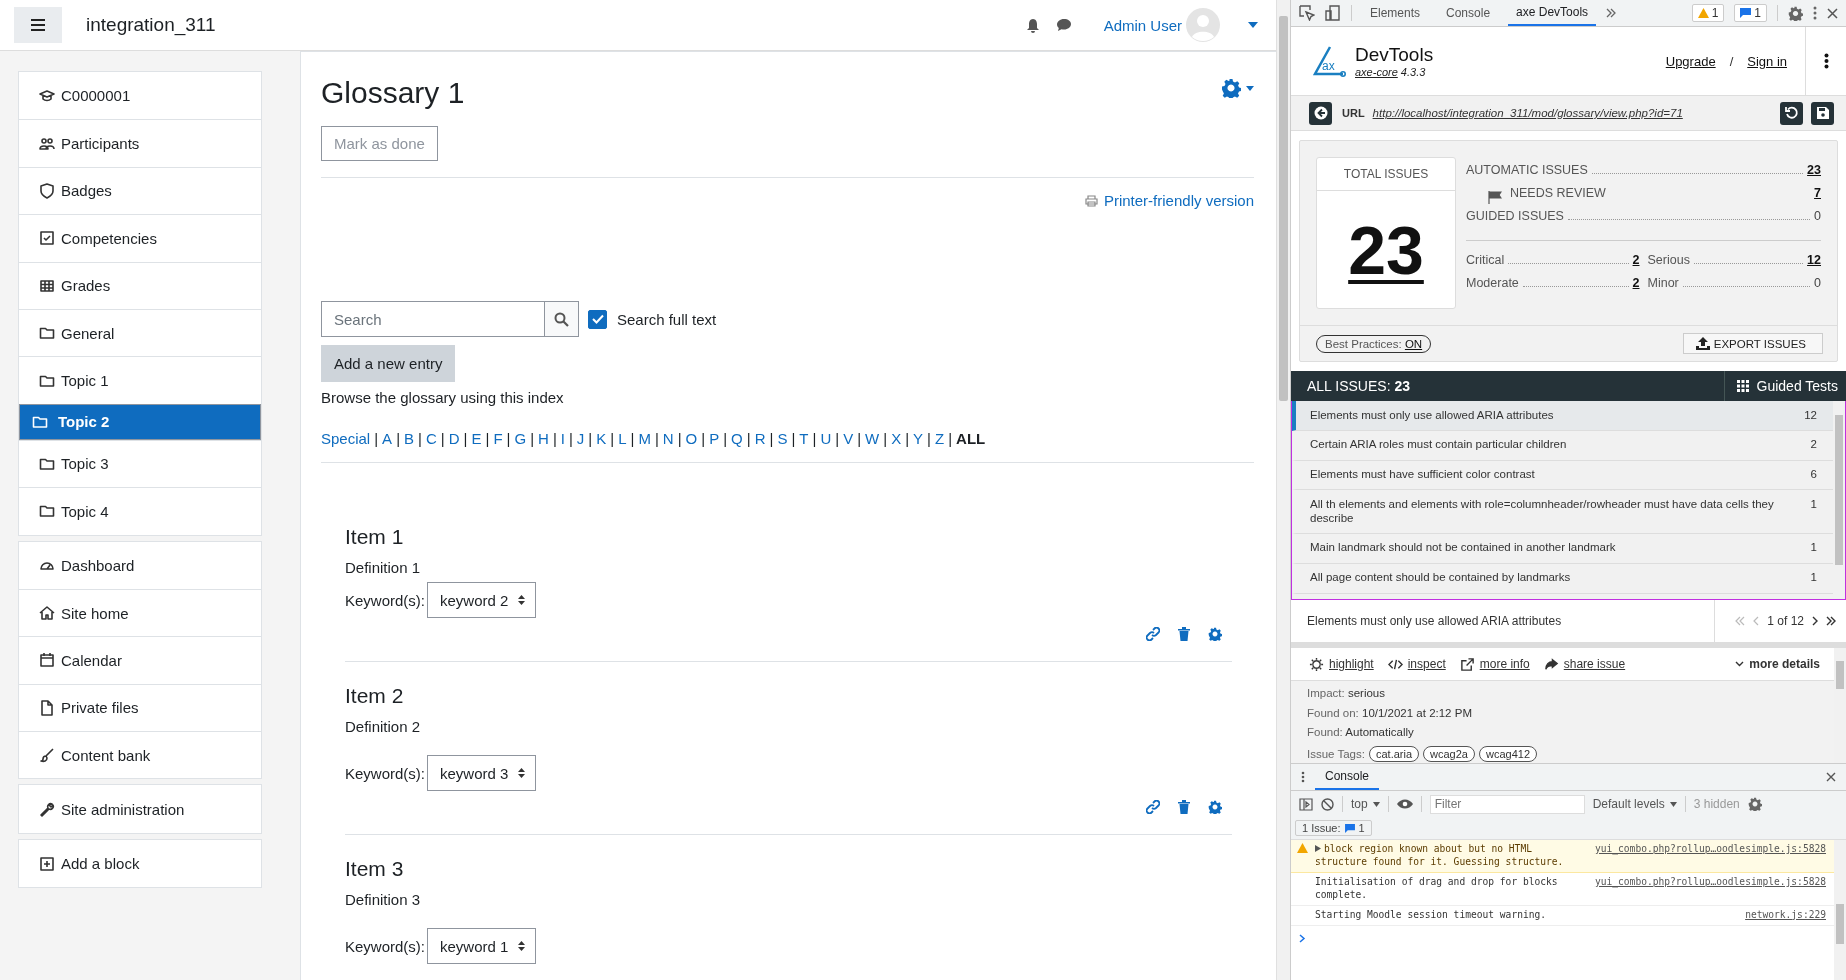  I want to click on index-letter-link: J, so click(580, 438).